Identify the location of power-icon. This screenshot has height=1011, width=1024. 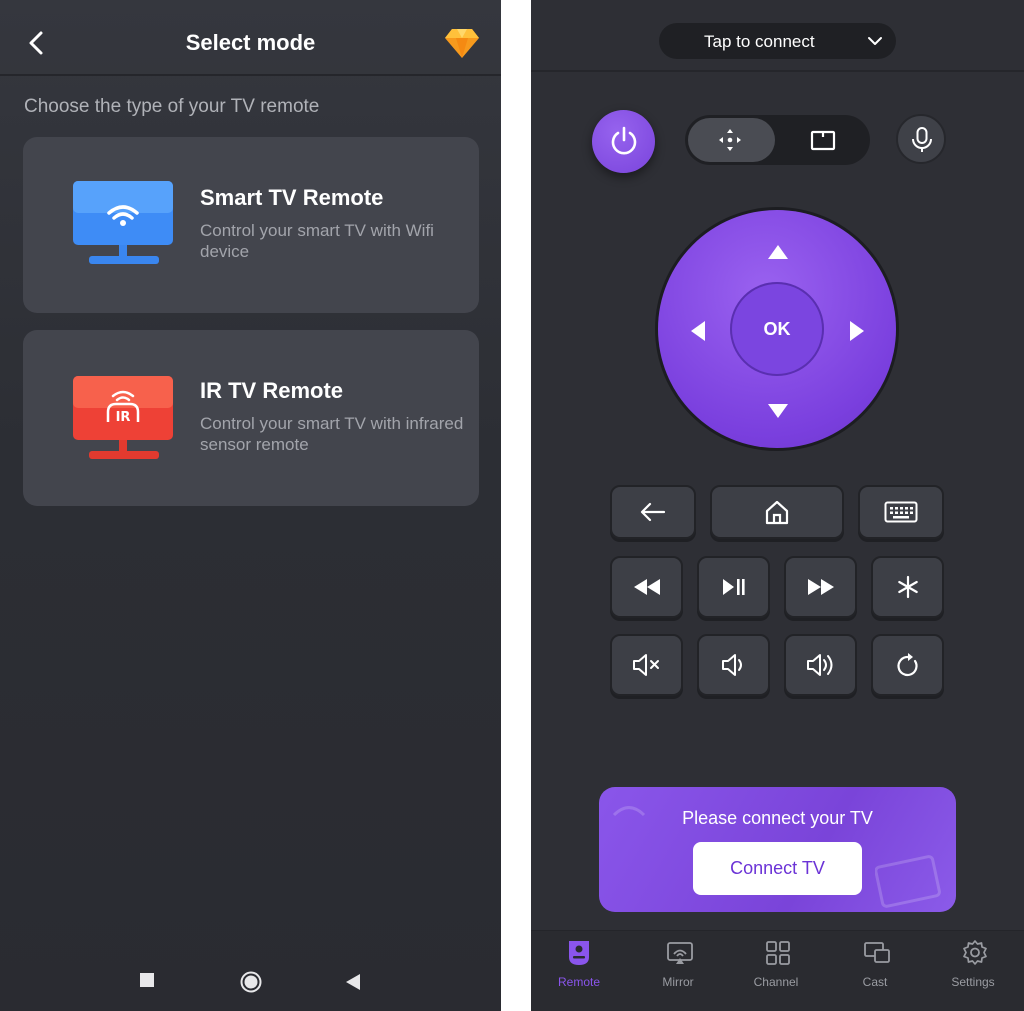
(624, 140).